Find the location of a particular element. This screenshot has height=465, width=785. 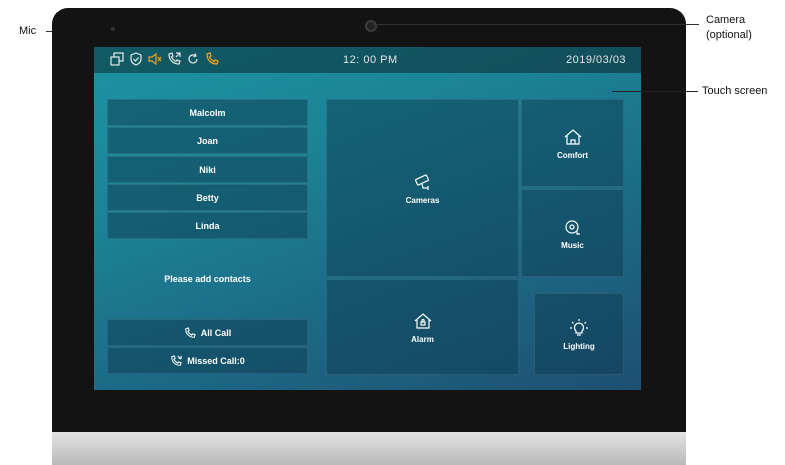

all-call-label: All Call is located at coordinates (216, 332).